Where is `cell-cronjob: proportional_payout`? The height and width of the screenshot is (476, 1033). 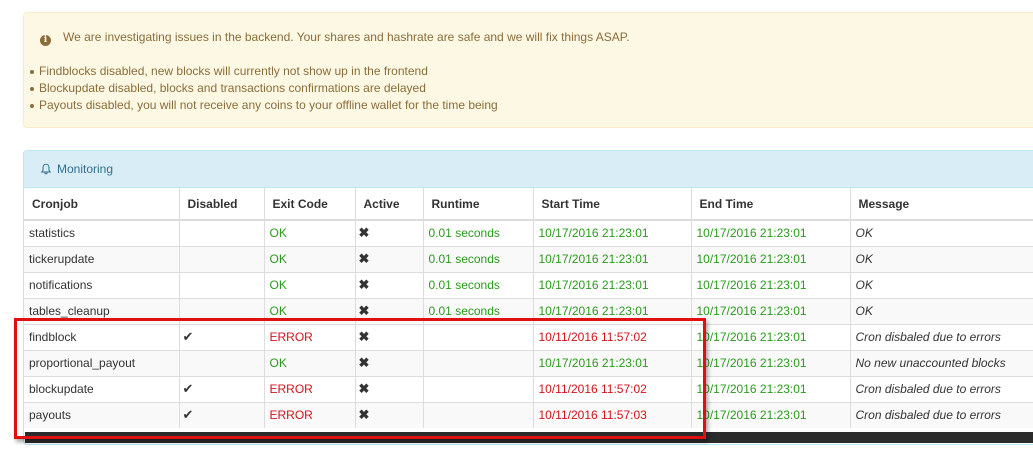 cell-cronjob: proportional_payout is located at coordinates (102, 362).